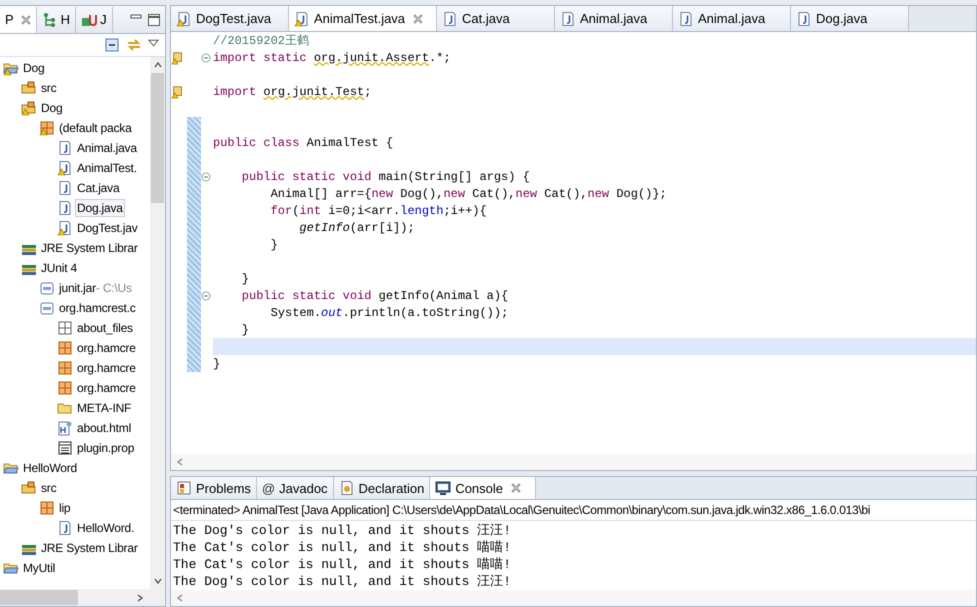  I want to click on view-tab: H, so click(56, 19).